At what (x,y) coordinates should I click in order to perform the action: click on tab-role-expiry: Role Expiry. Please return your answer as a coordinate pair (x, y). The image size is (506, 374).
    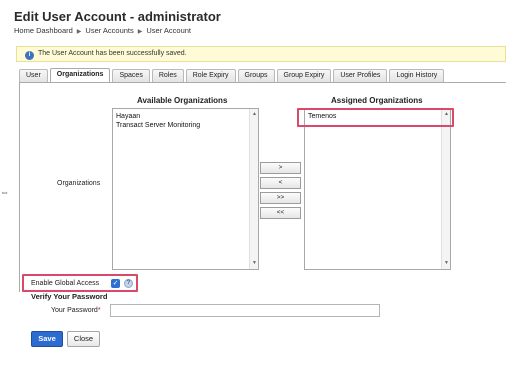
    Looking at the image, I should click on (210, 75).